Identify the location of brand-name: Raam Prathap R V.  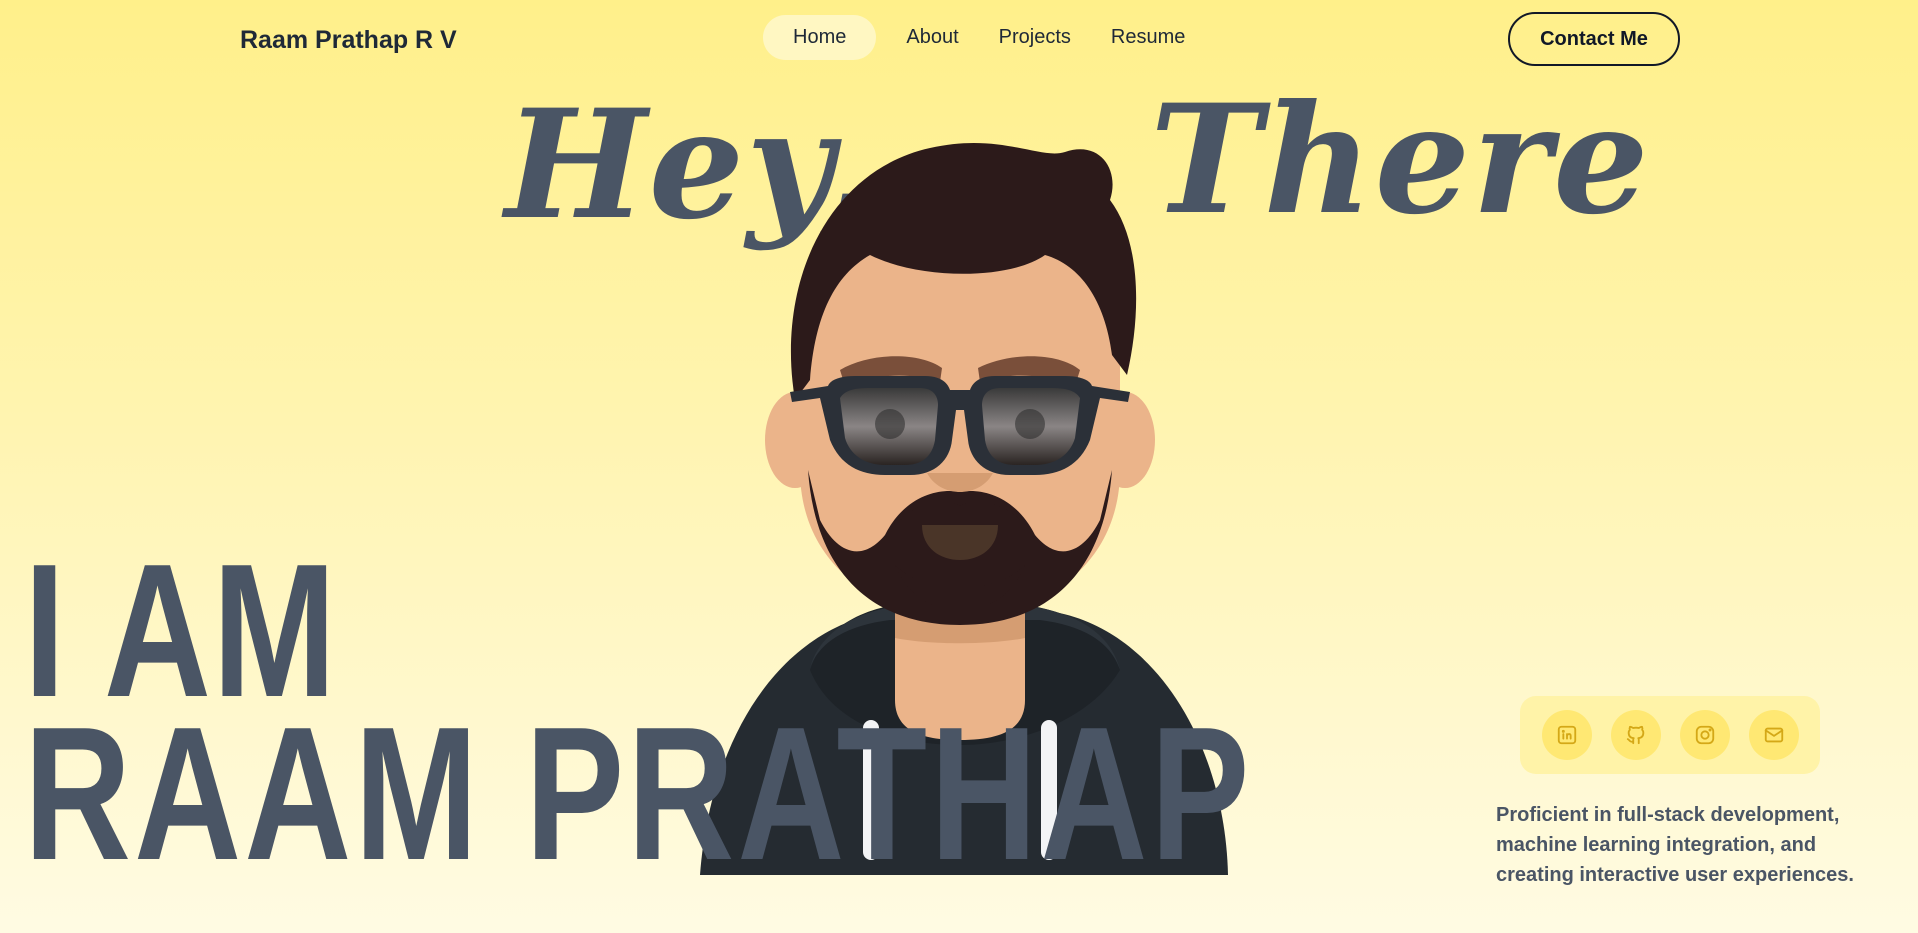
(348, 40).